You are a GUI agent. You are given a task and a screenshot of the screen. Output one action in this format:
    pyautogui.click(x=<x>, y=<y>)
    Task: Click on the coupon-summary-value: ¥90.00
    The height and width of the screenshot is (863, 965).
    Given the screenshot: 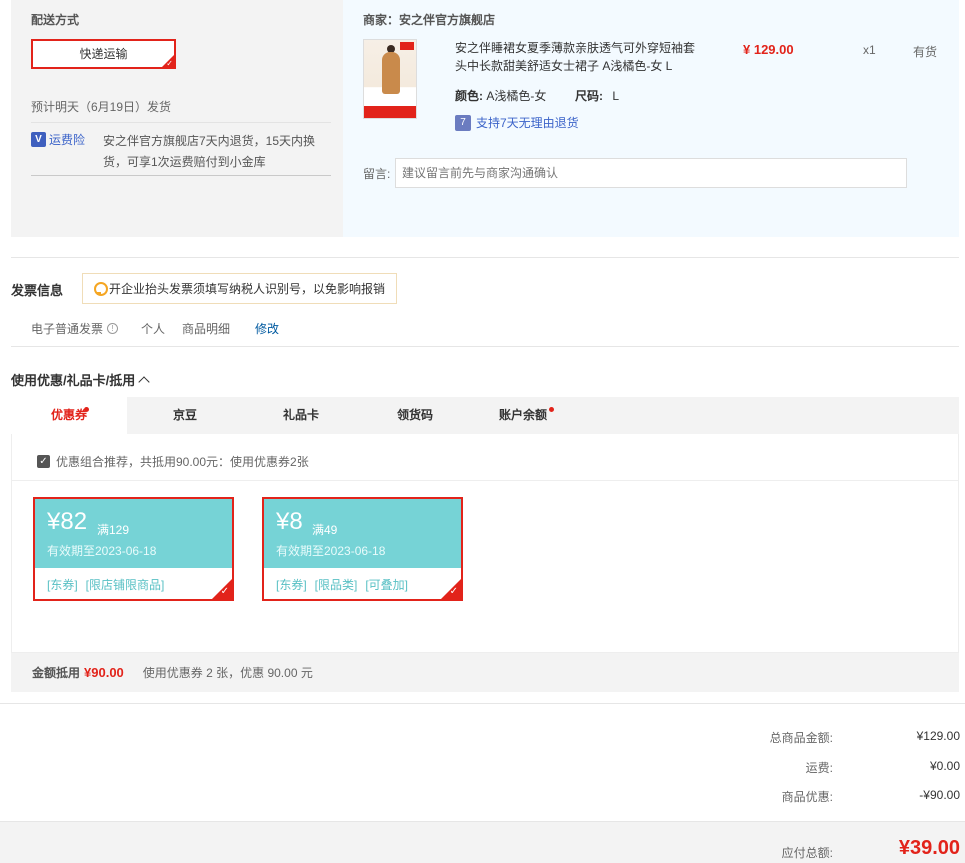 What is the action you would take?
    pyautogui.click(x=104, y=672)
    